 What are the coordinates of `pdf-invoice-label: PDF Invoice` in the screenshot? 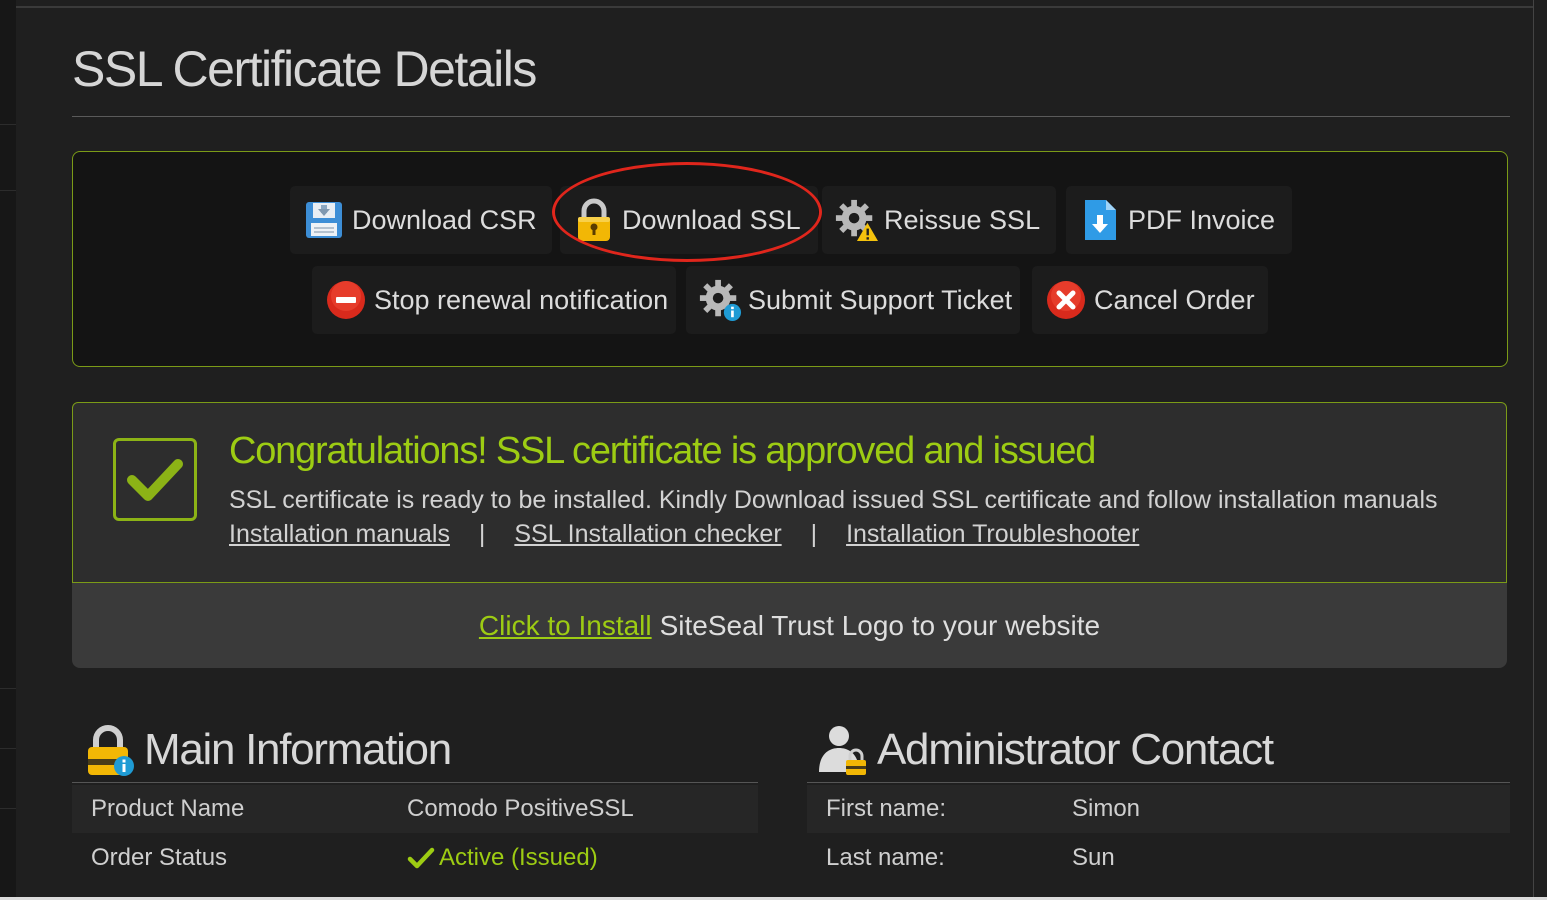 It's located at (1202, 219).